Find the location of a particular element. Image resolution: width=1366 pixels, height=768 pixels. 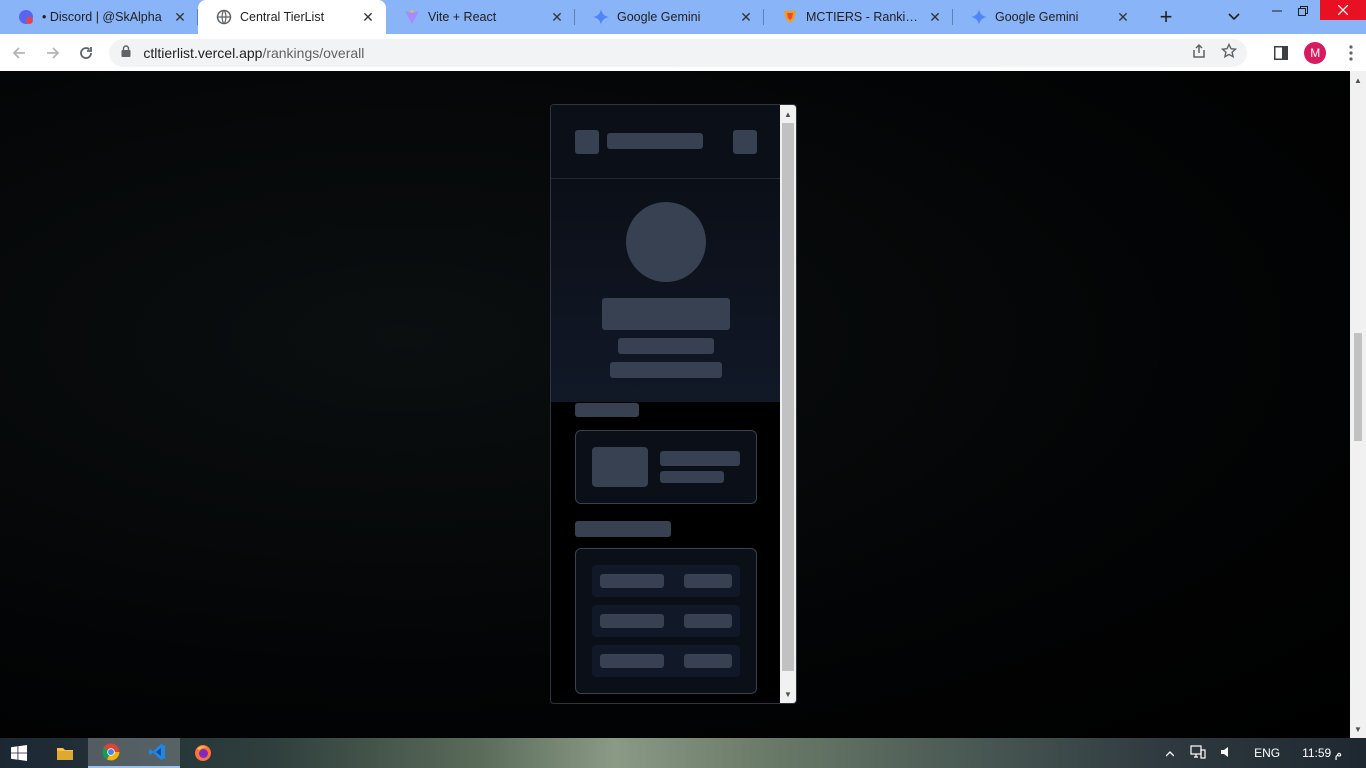

back-arrow-icon is located at coordinates (18, 52).